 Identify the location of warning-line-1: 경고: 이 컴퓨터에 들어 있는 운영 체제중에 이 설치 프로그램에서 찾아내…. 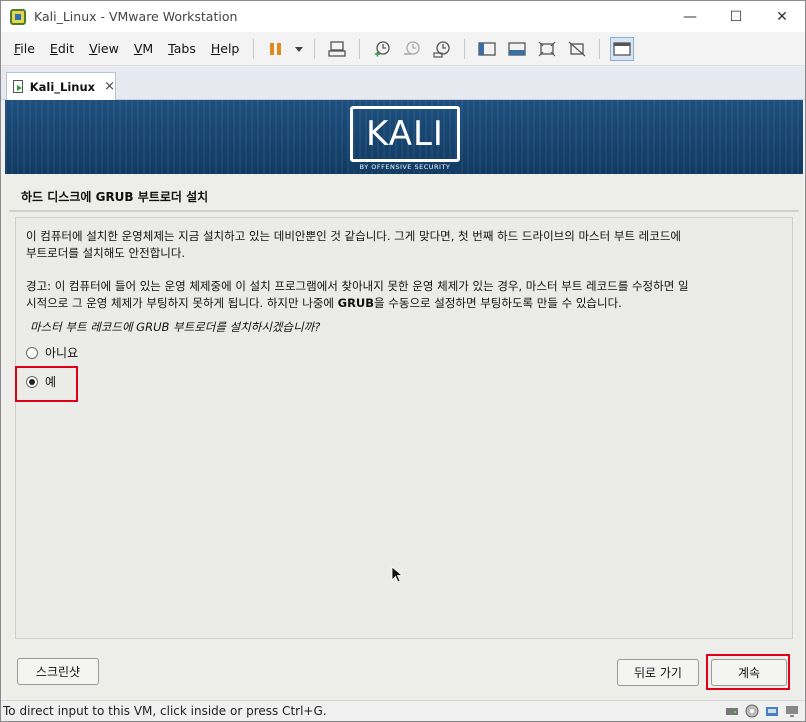
(357, 286).